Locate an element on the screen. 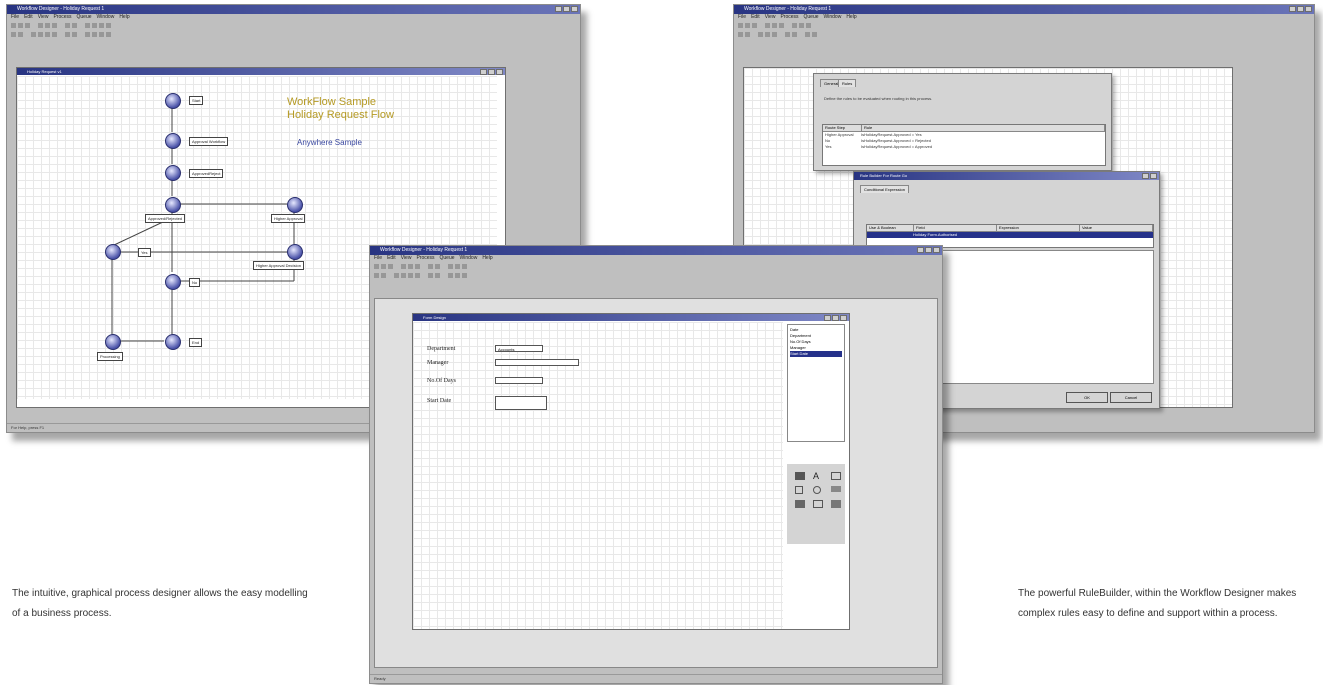 The width and height of the screenshot is (1323, 685). node-label: Approved/Rejected is located at coordinates (165, 218).